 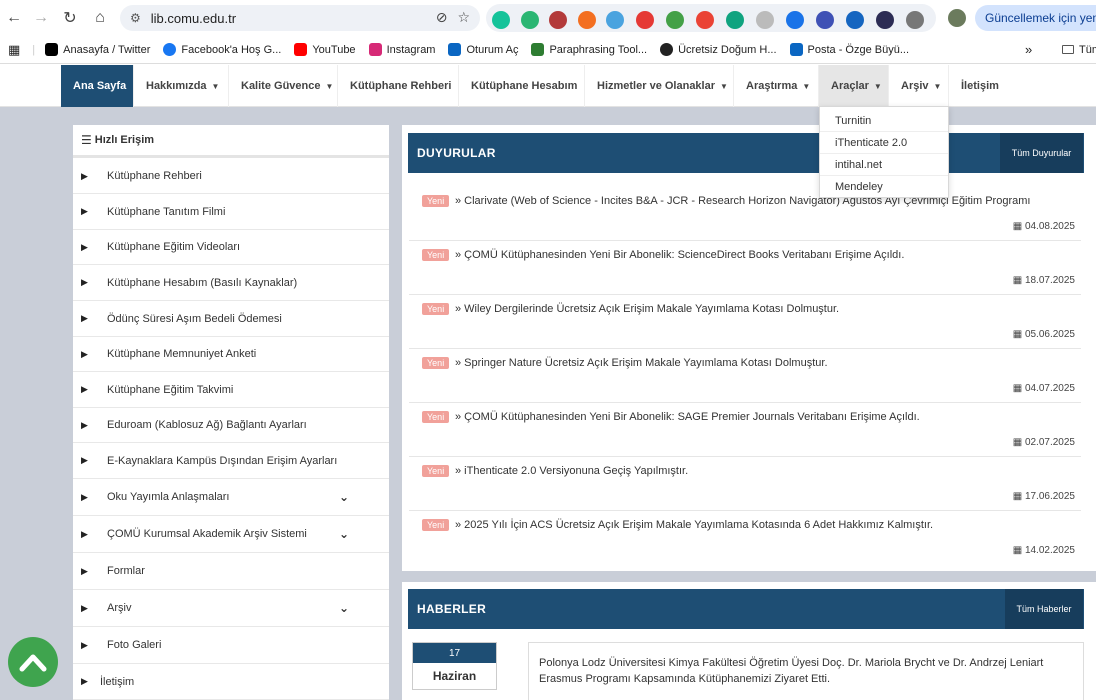 I want to click on sidebar-item: ▶ Foto Galeri, so click(x=231, y=645).